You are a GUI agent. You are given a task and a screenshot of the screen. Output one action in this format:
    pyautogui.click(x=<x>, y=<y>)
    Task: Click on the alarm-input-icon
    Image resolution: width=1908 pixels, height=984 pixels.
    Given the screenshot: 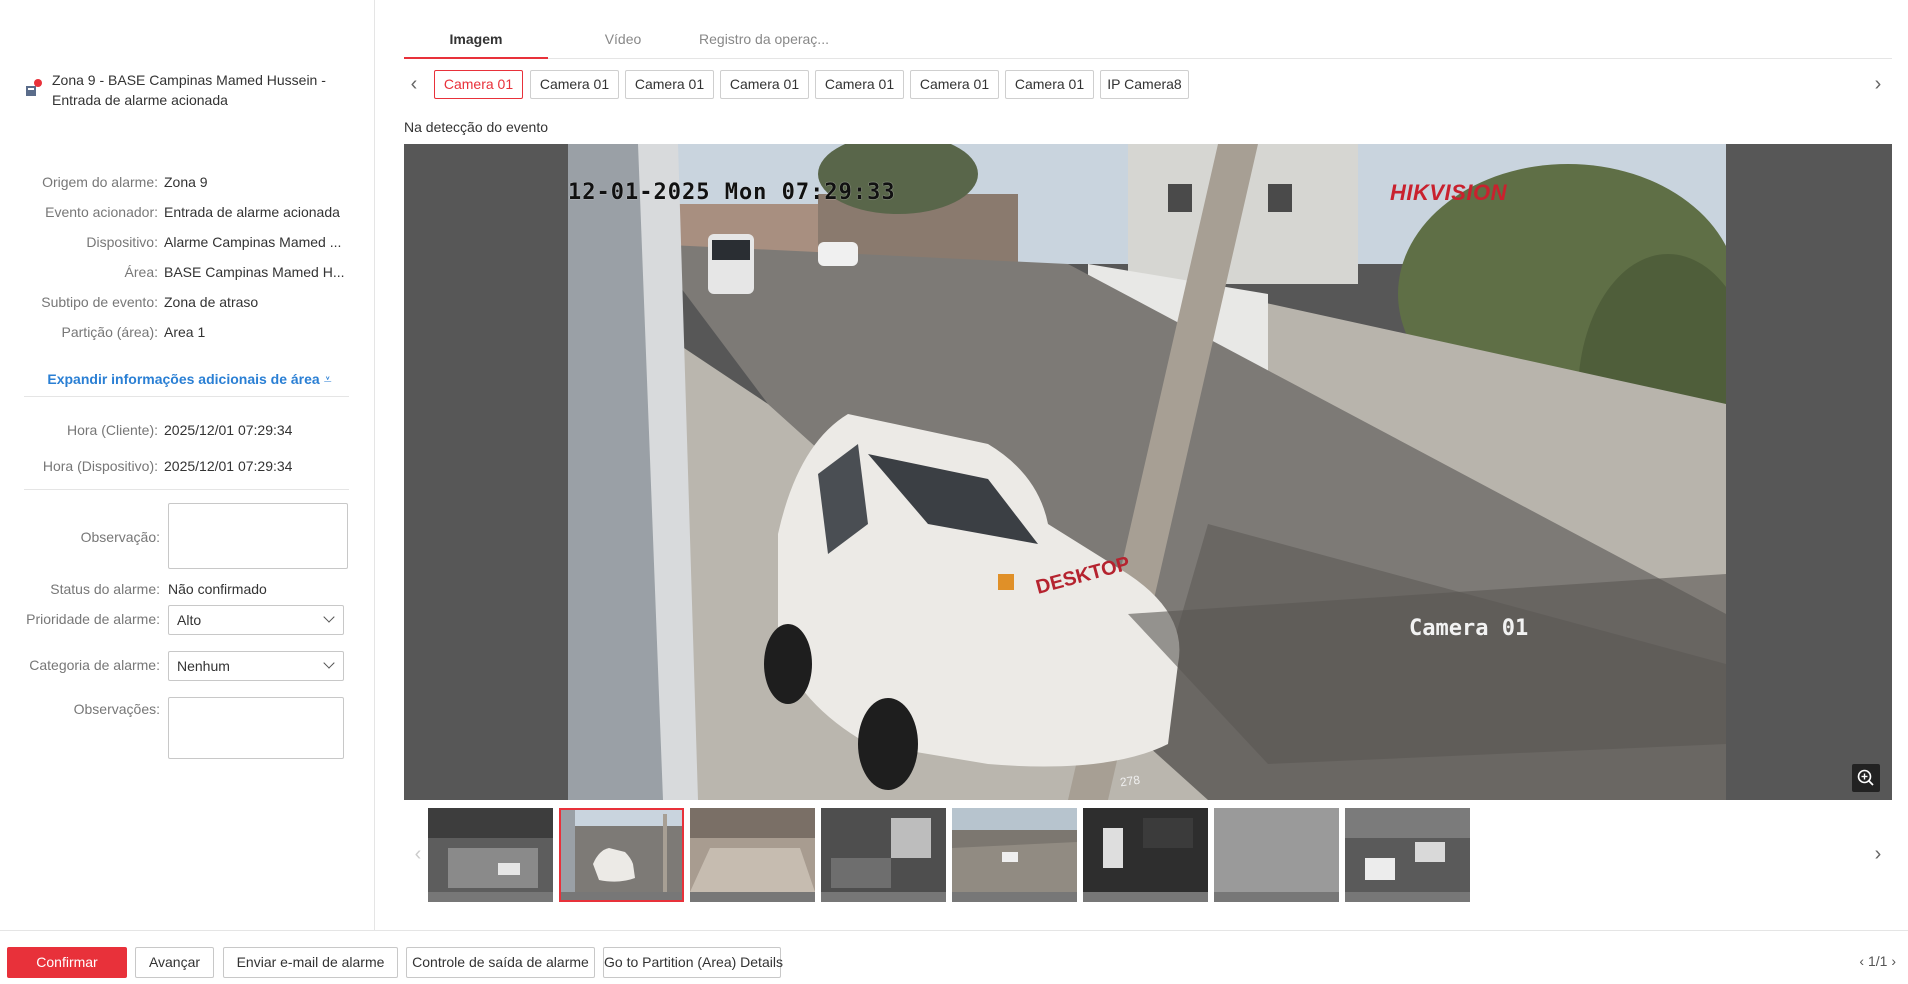 What is the action you would take?
    pyautogui.click(x=34, y=88)
    